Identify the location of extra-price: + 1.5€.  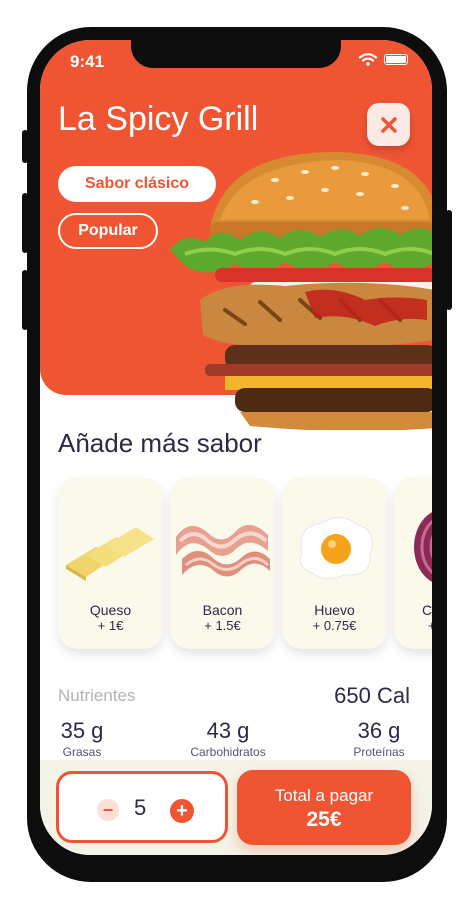
(222, 625).